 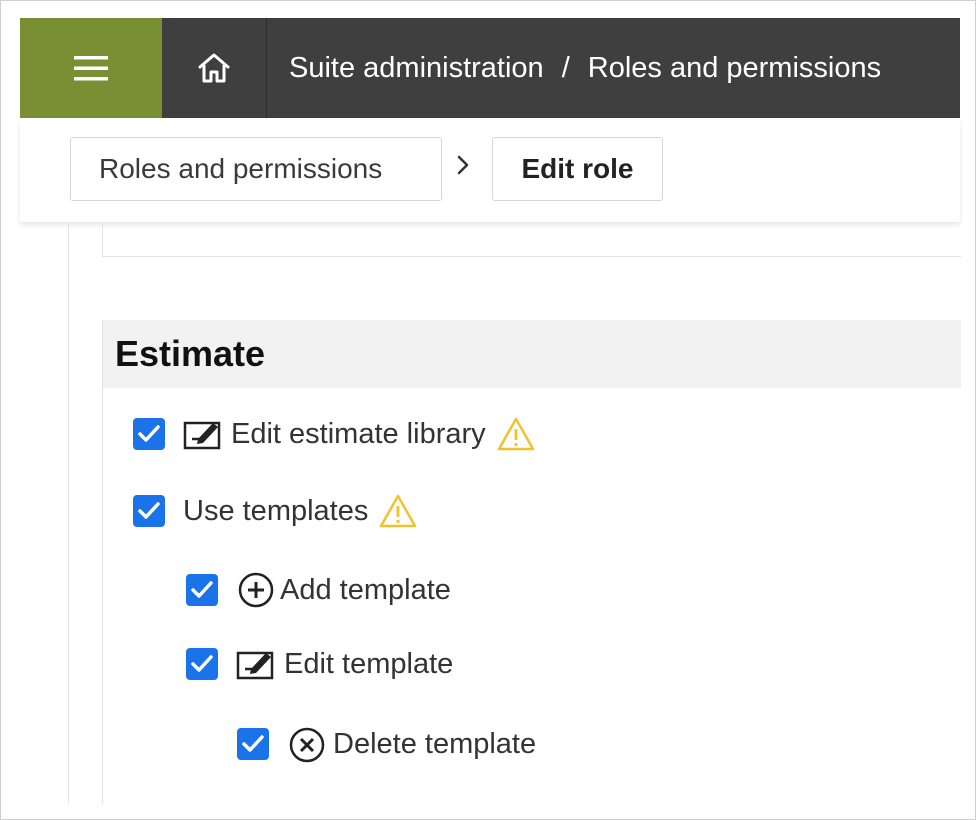 I want to click on checkbox-edit-template, so click(x=202, y=664).